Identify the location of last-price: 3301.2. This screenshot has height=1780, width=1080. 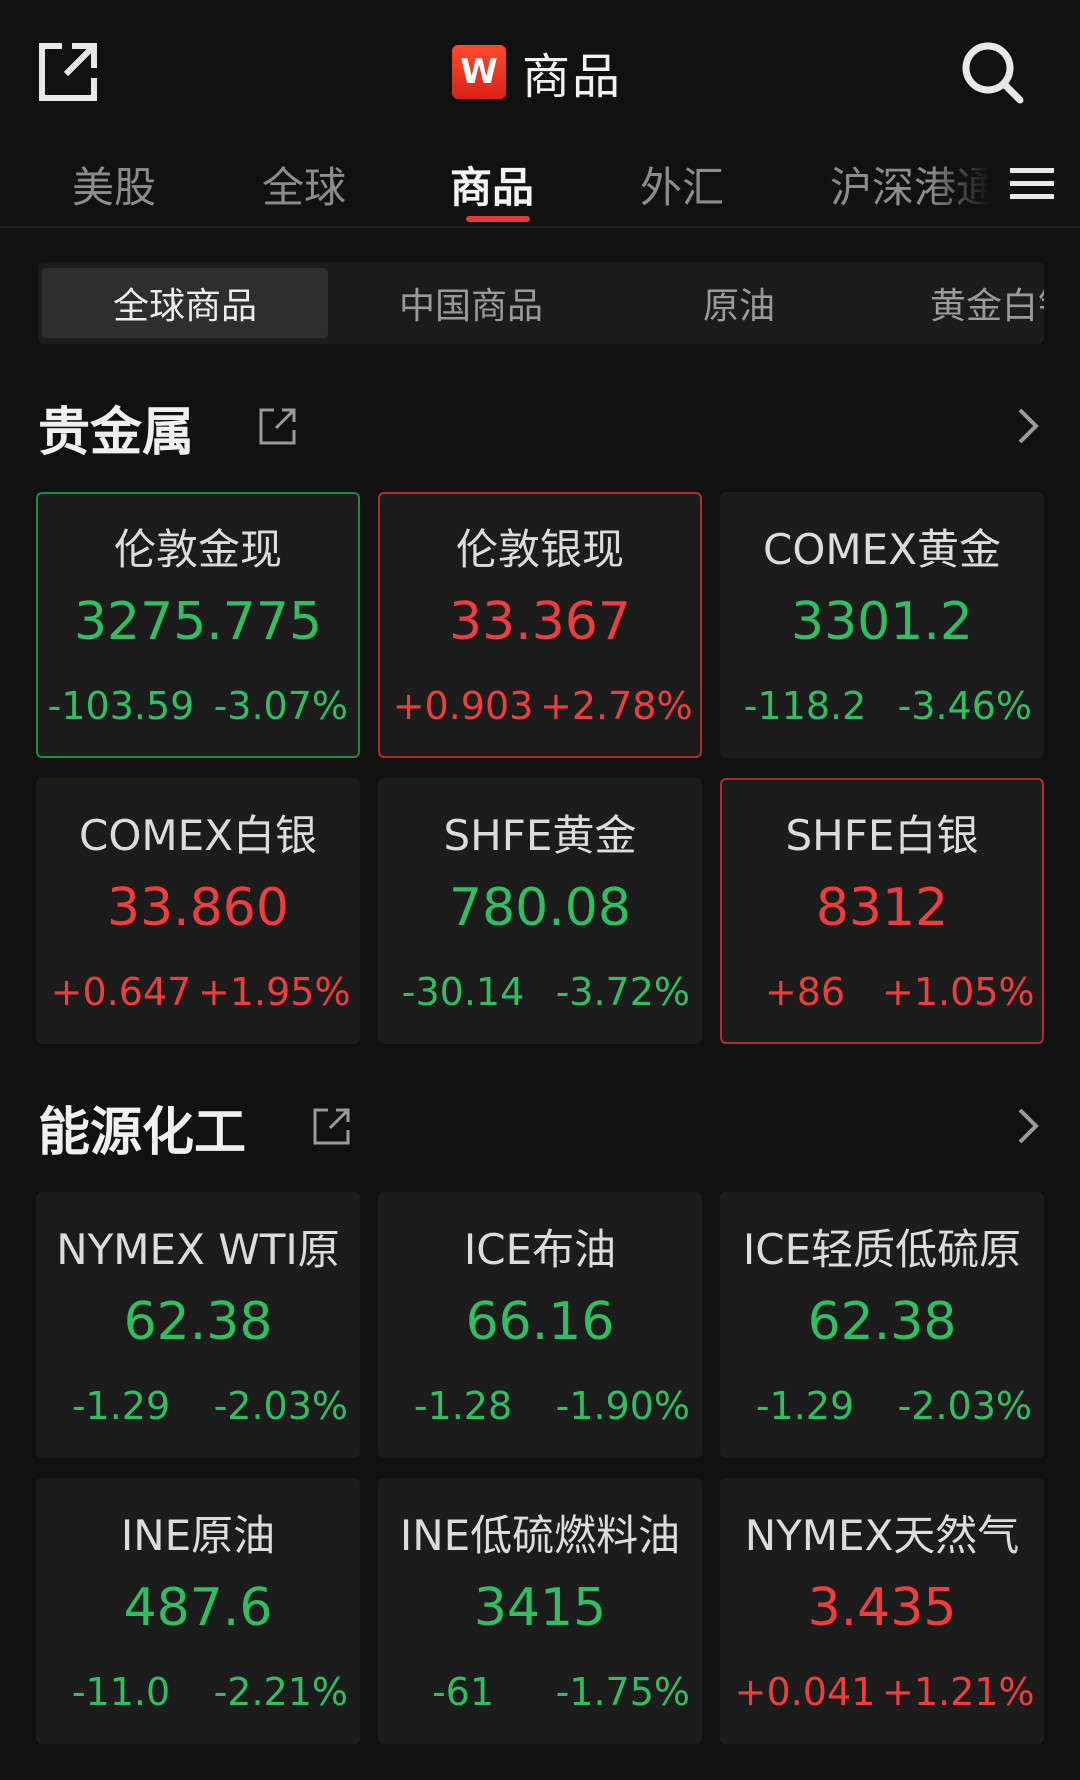
(882, 622).